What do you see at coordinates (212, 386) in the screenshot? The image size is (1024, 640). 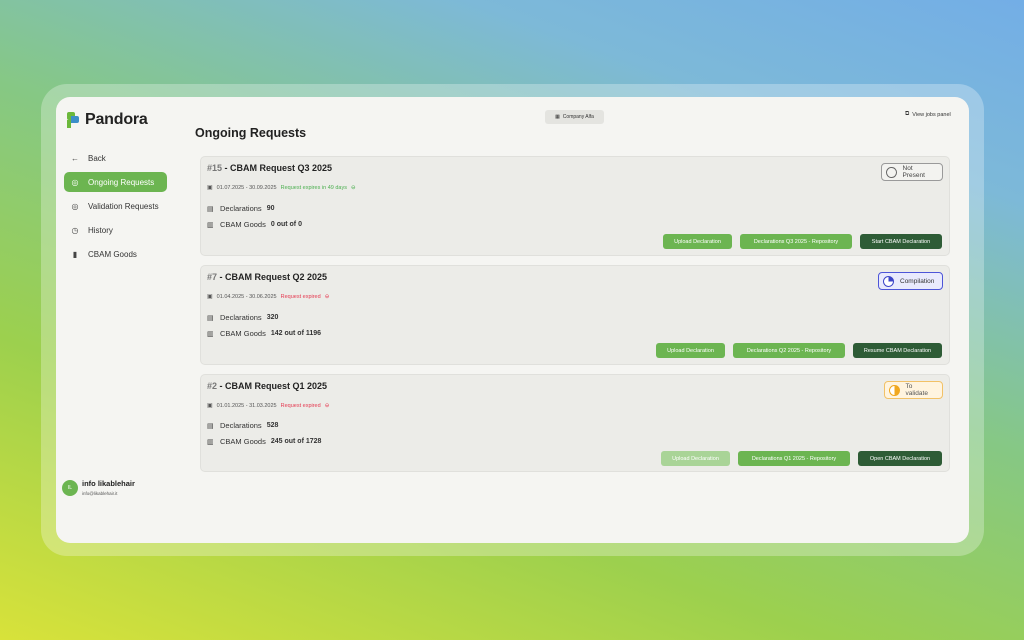 I see `request-number: #2` at bounding box center [212, 386].